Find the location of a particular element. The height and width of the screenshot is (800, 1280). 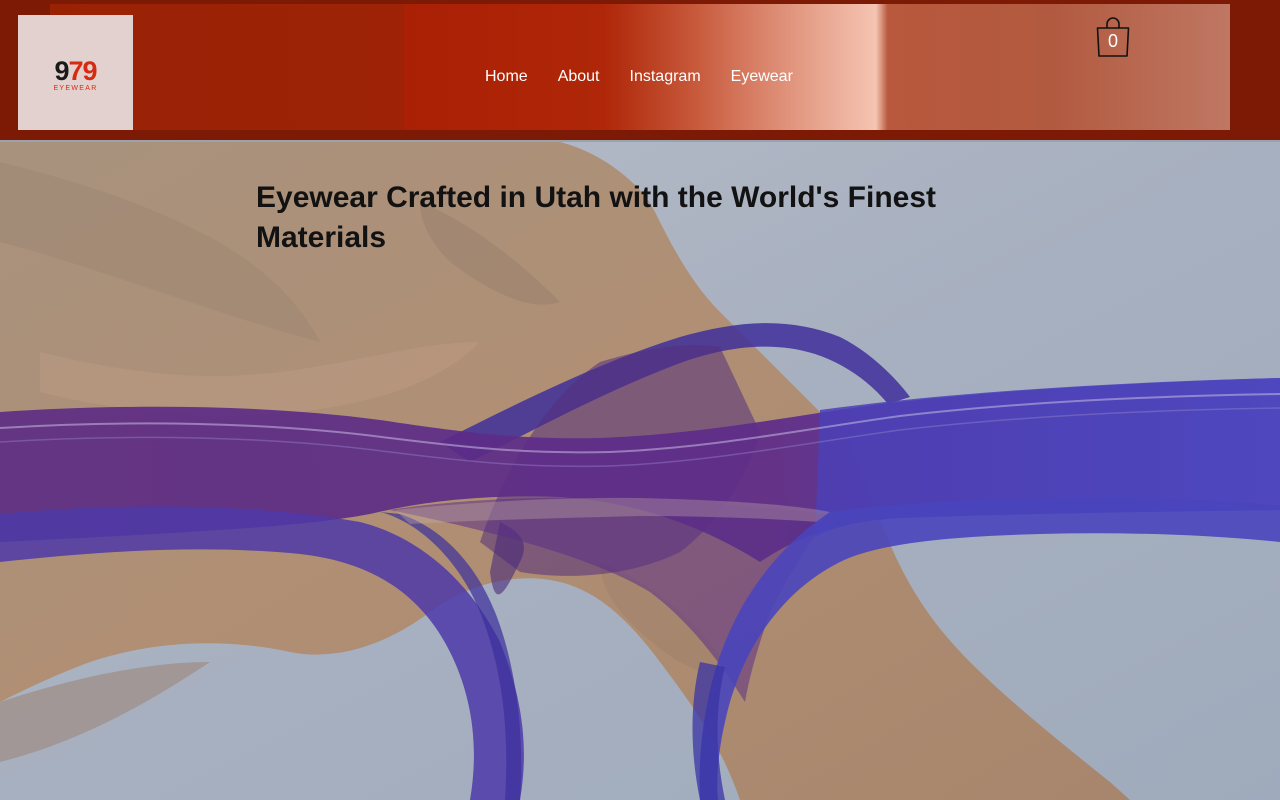

logo-digits-seventy-nine: 79 is located at coordinates (82, 70).